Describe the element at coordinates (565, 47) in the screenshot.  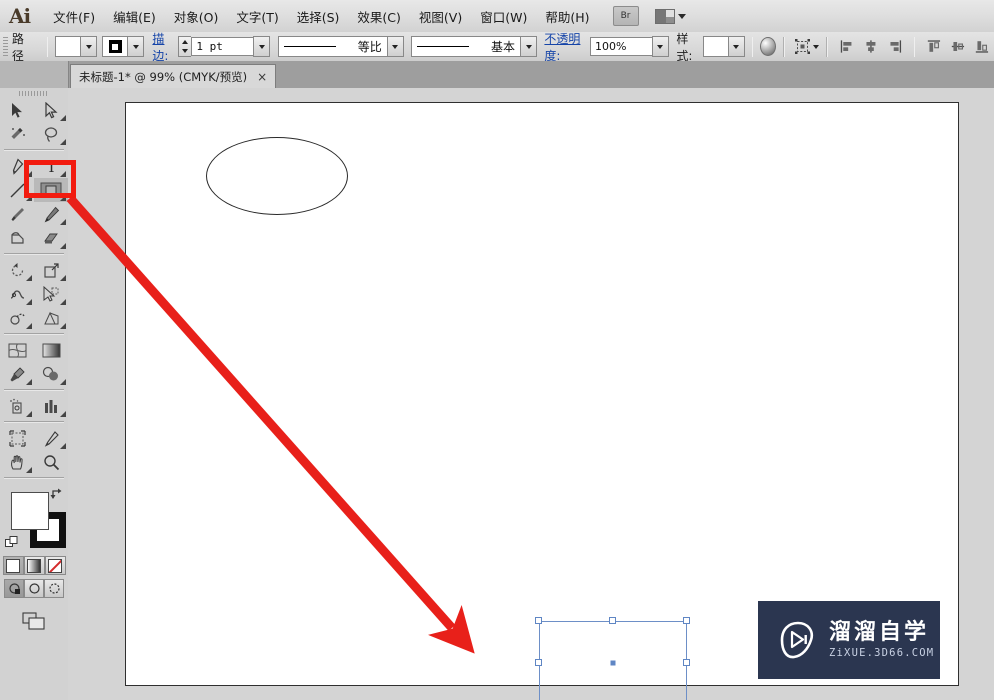
I see `opacity-label: 不透明度:` at that location.